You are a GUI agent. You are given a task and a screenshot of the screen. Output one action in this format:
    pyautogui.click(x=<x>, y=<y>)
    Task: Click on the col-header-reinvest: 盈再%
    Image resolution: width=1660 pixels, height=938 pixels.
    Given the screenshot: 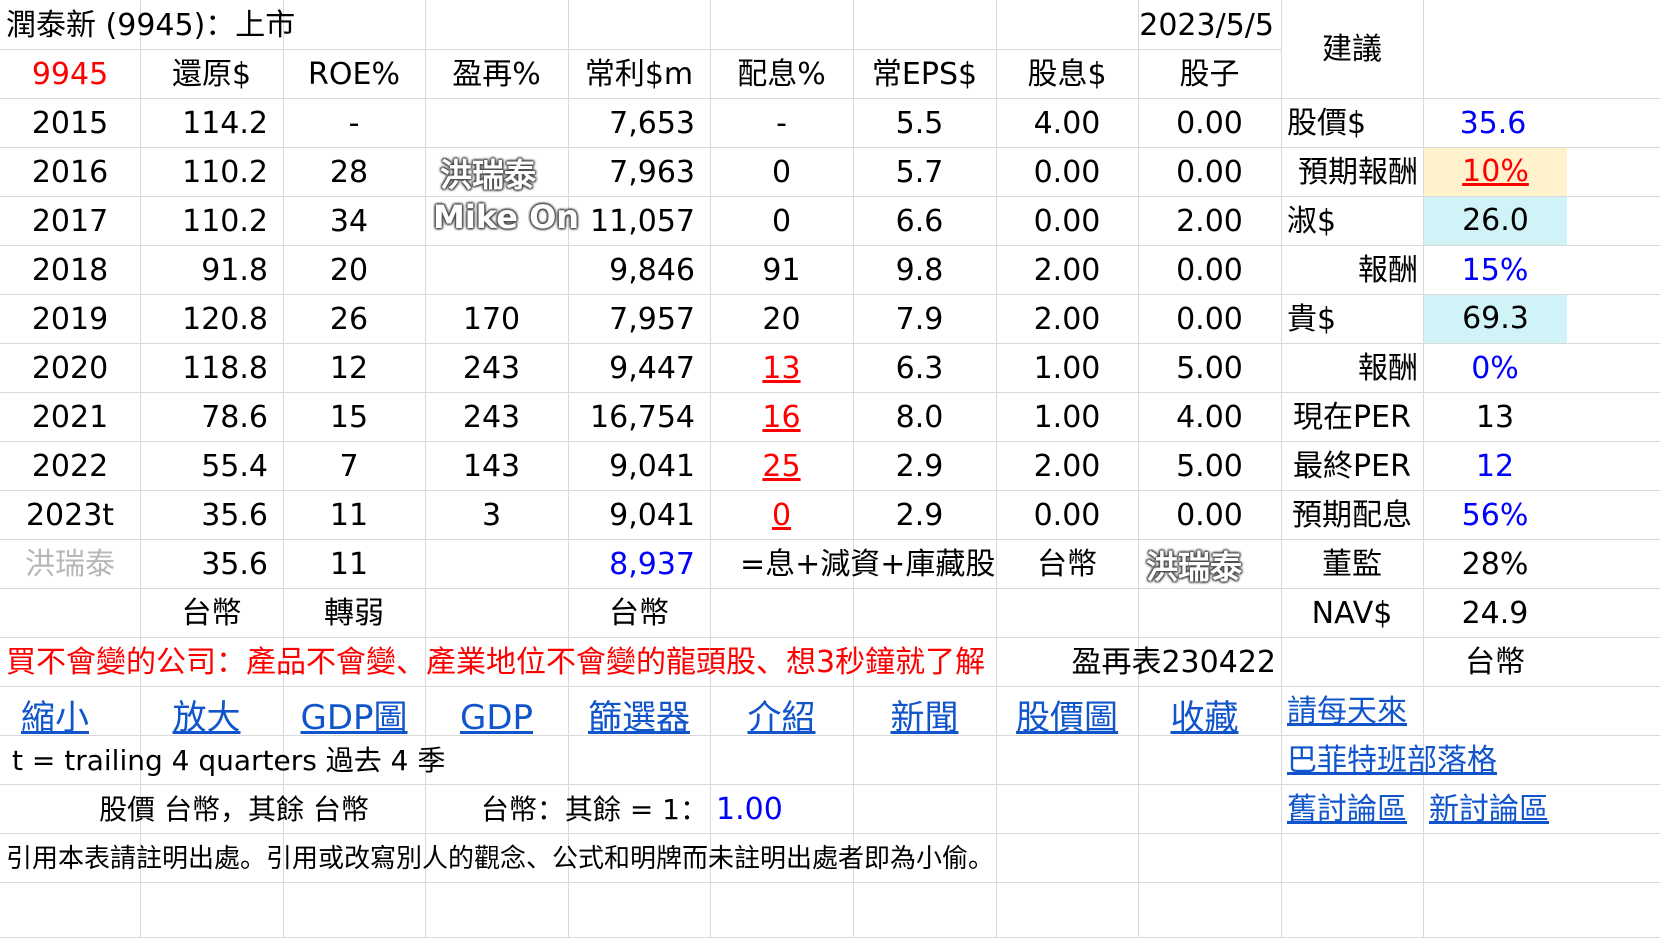 What is the action you would take?
    pyautogui.click(x=496, y=74)
    